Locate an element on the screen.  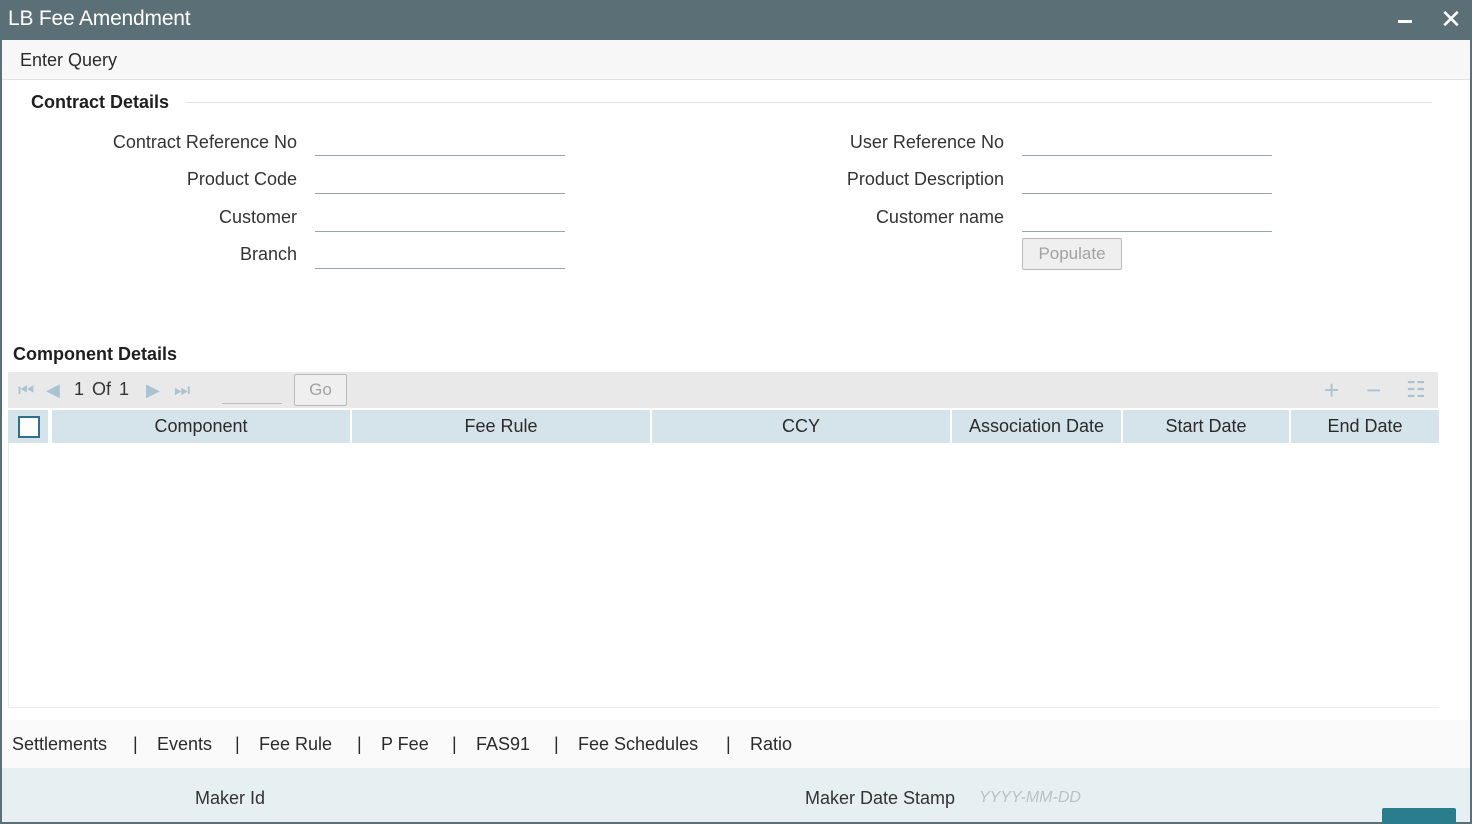
next-page-icon: ▶ is located at coordinates (153, 390).